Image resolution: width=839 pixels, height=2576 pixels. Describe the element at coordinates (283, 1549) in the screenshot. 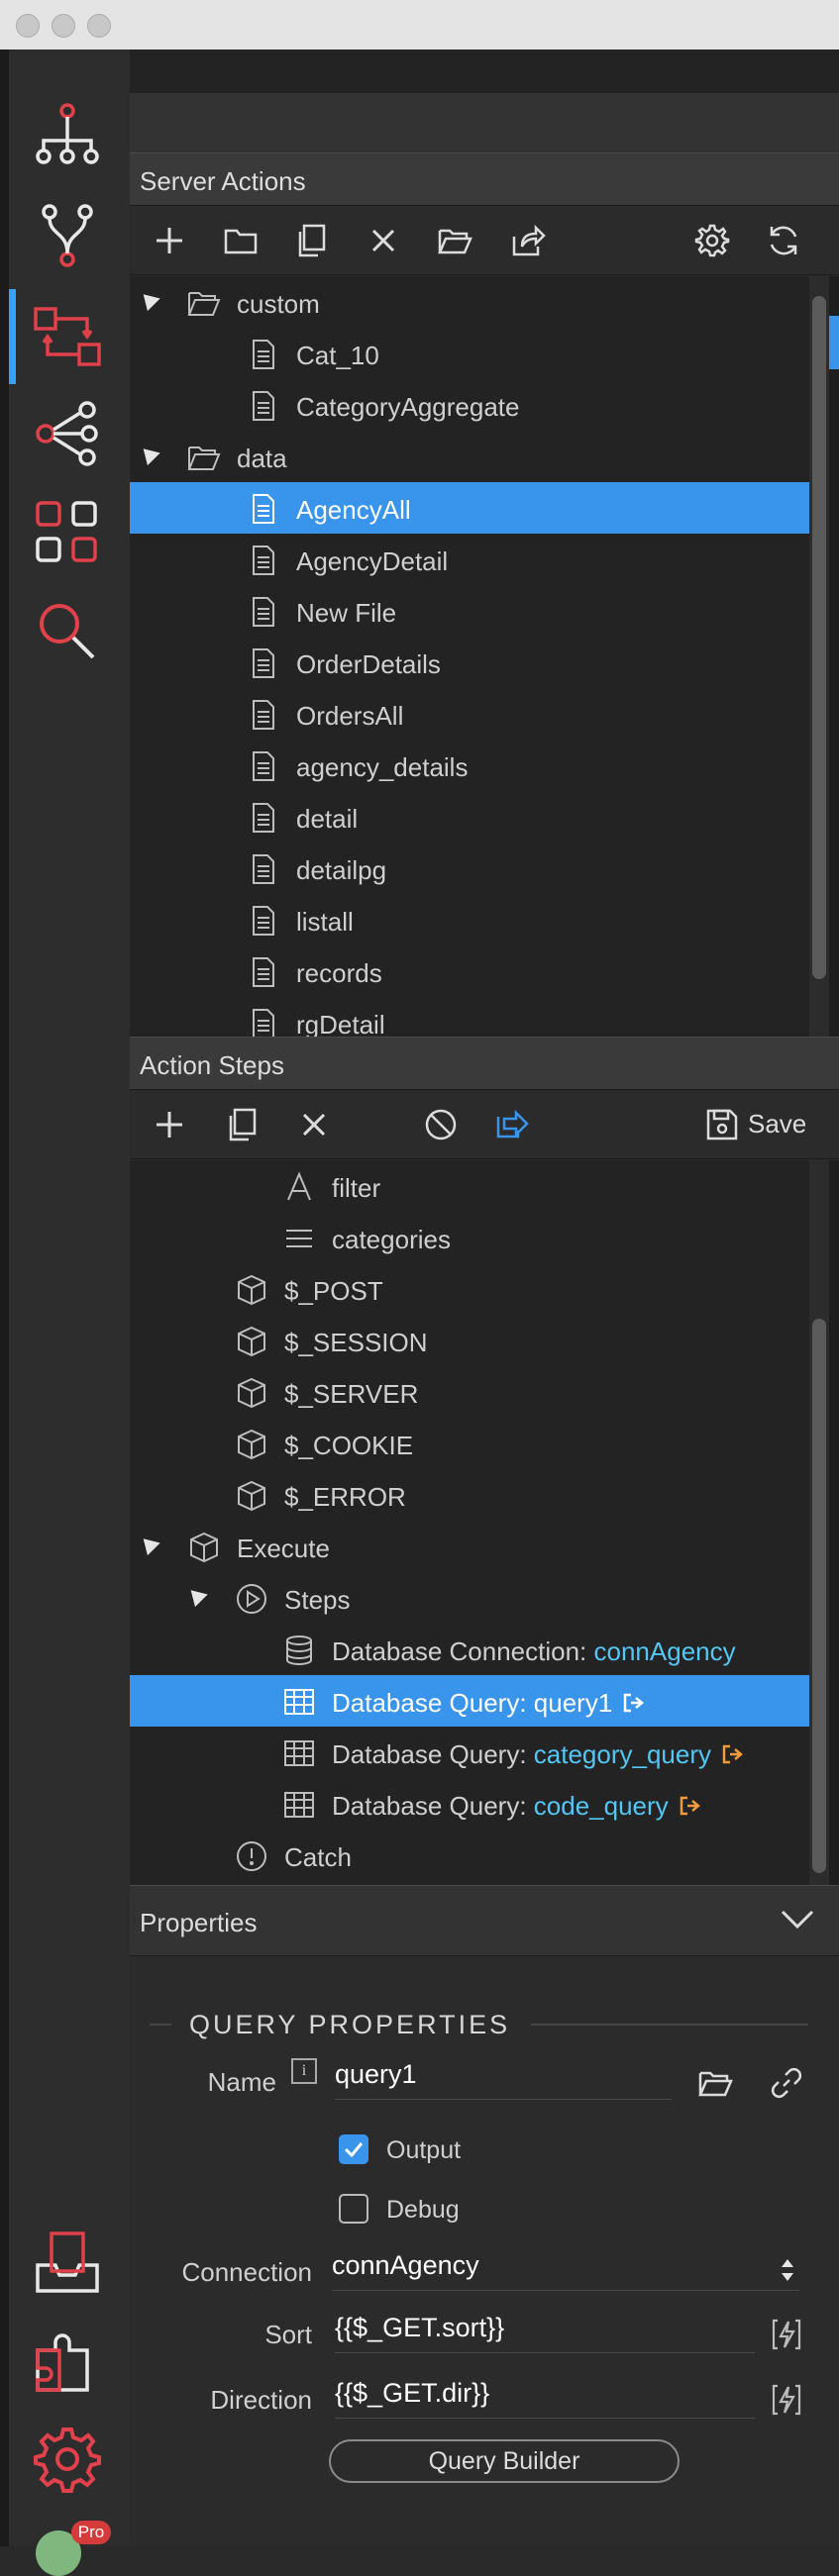

I see `step-label: Execute` at that location.